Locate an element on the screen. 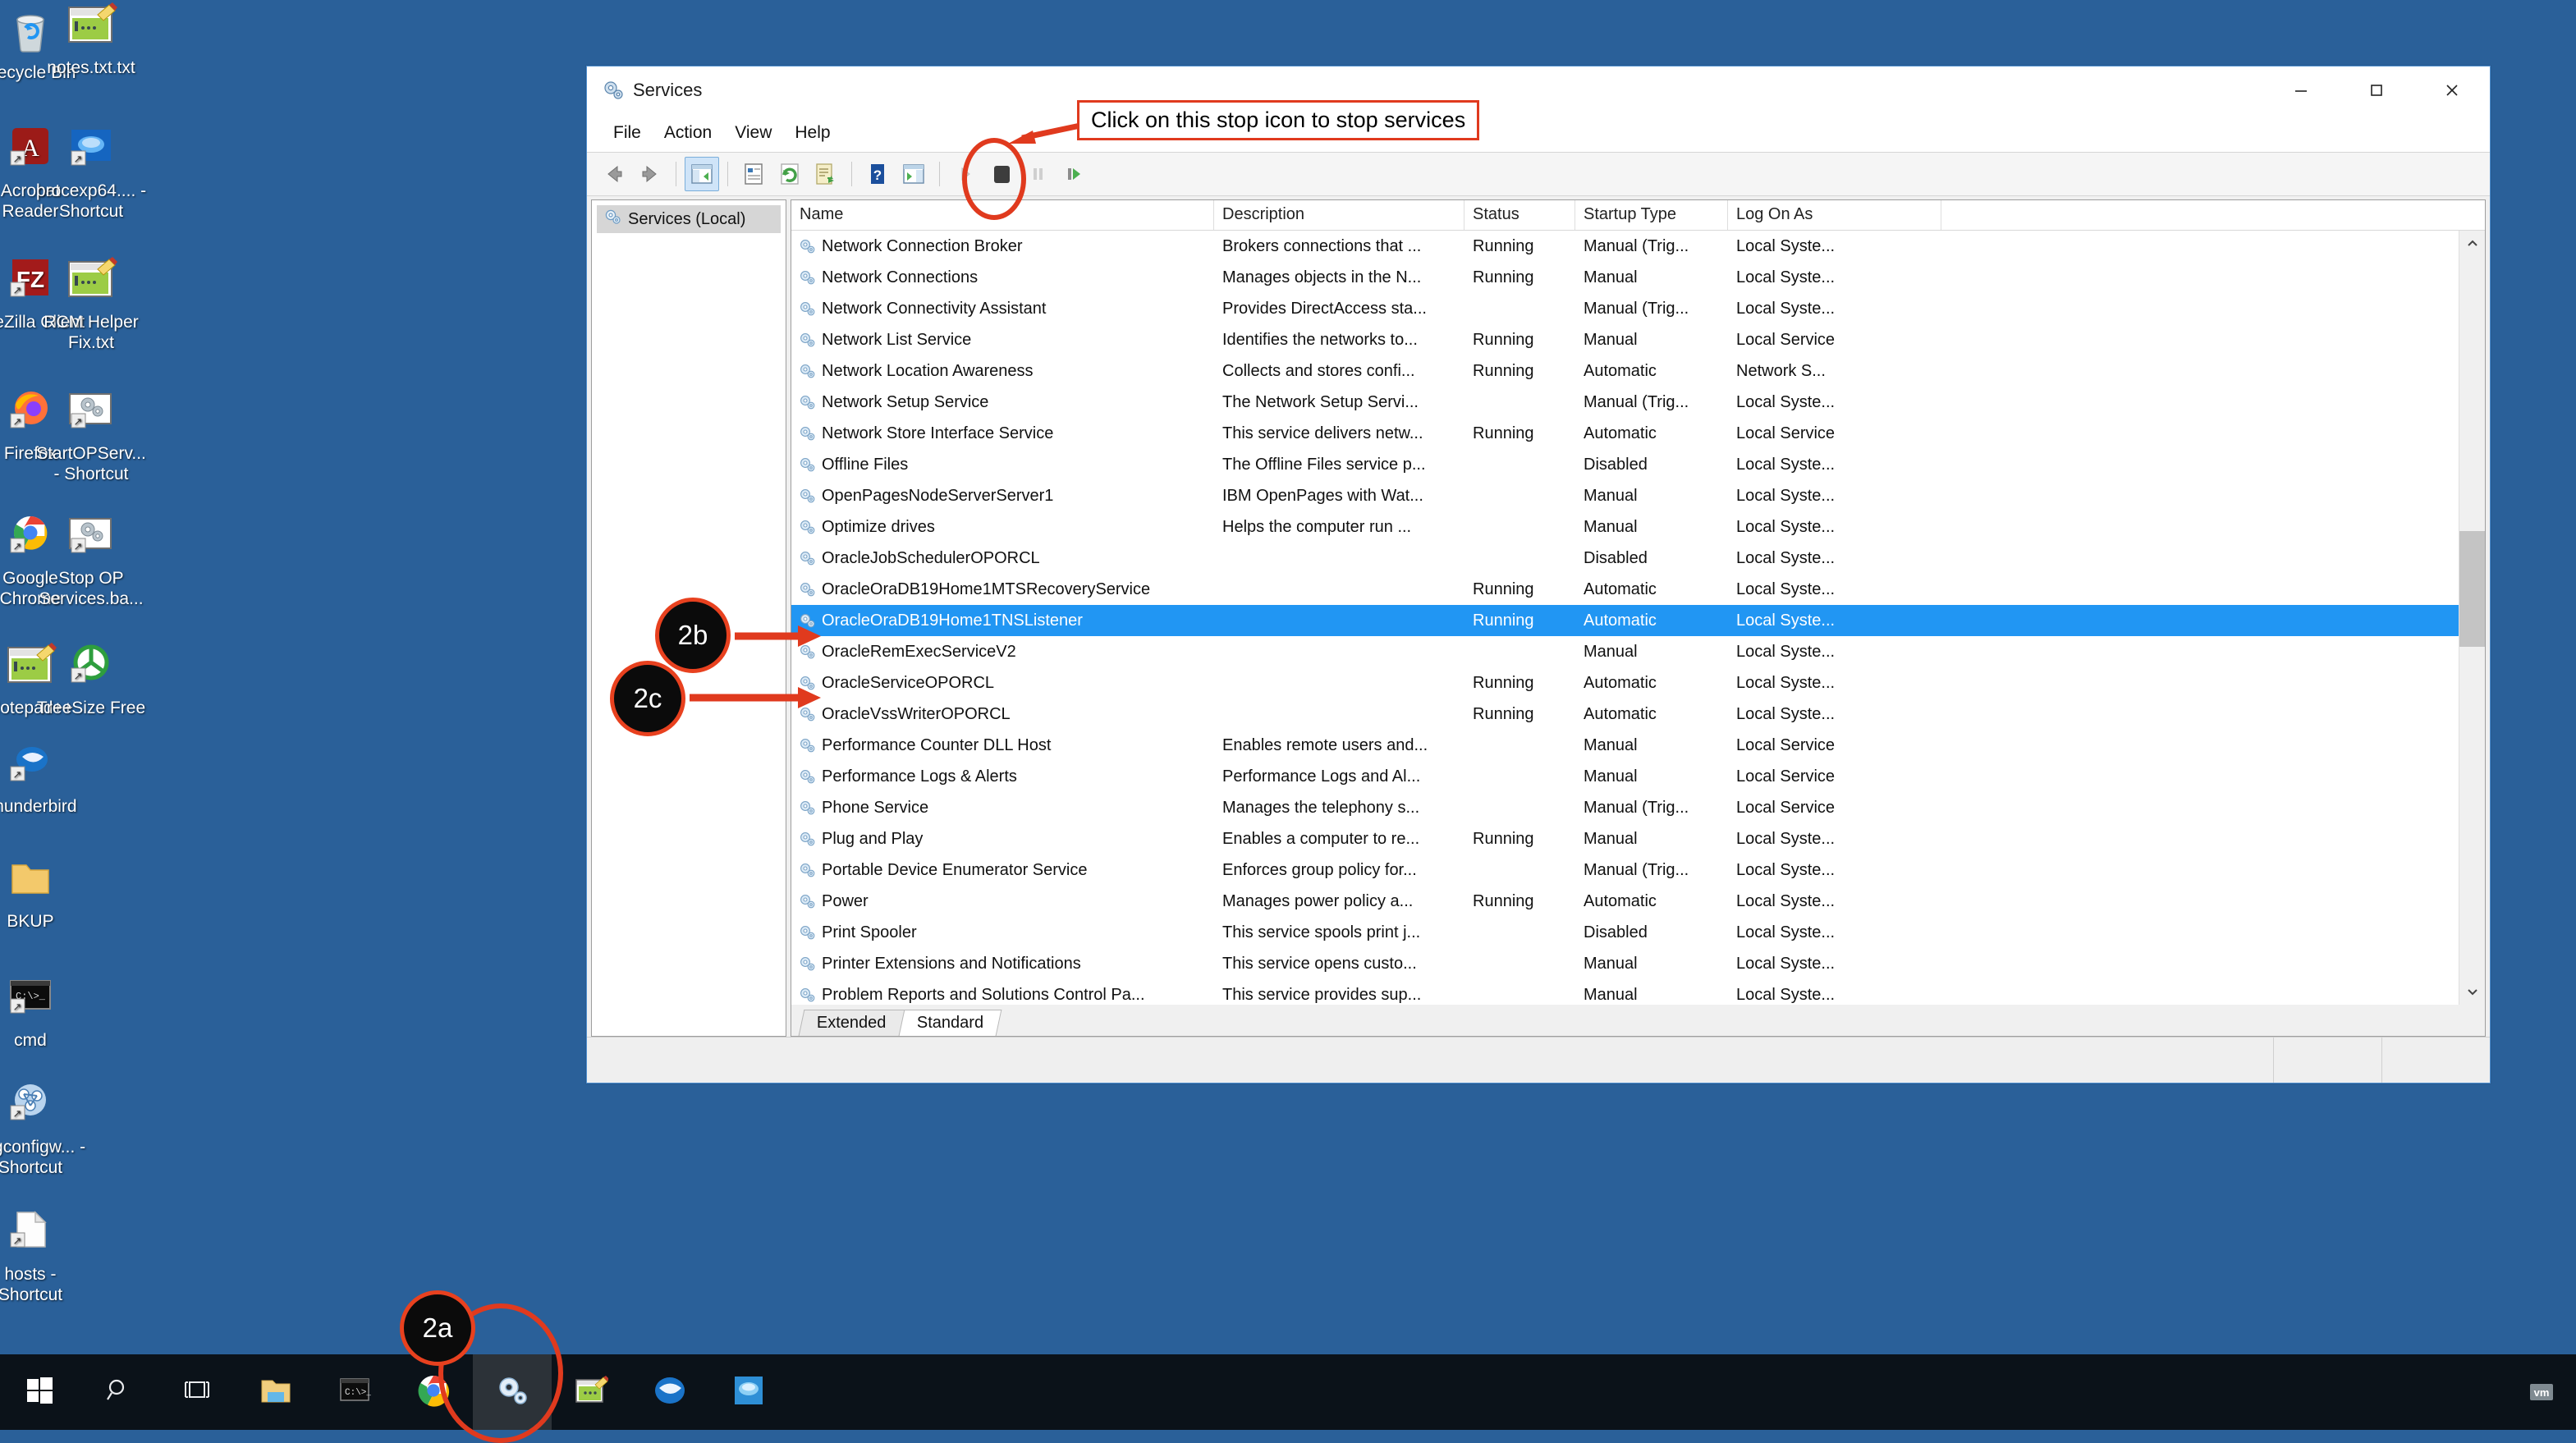 Image resolution: width=2576 pixels, height=1443 pixels. stop-icon is located at coordinates (1002, 174).